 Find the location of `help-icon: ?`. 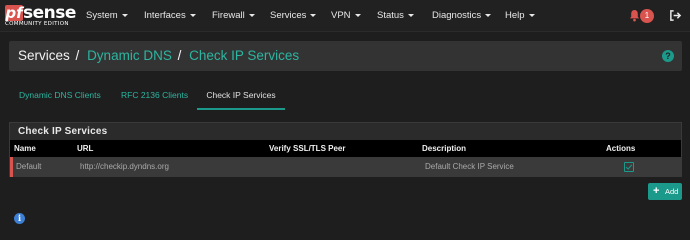

help-icon: ? is located at coordinates (668, 56).